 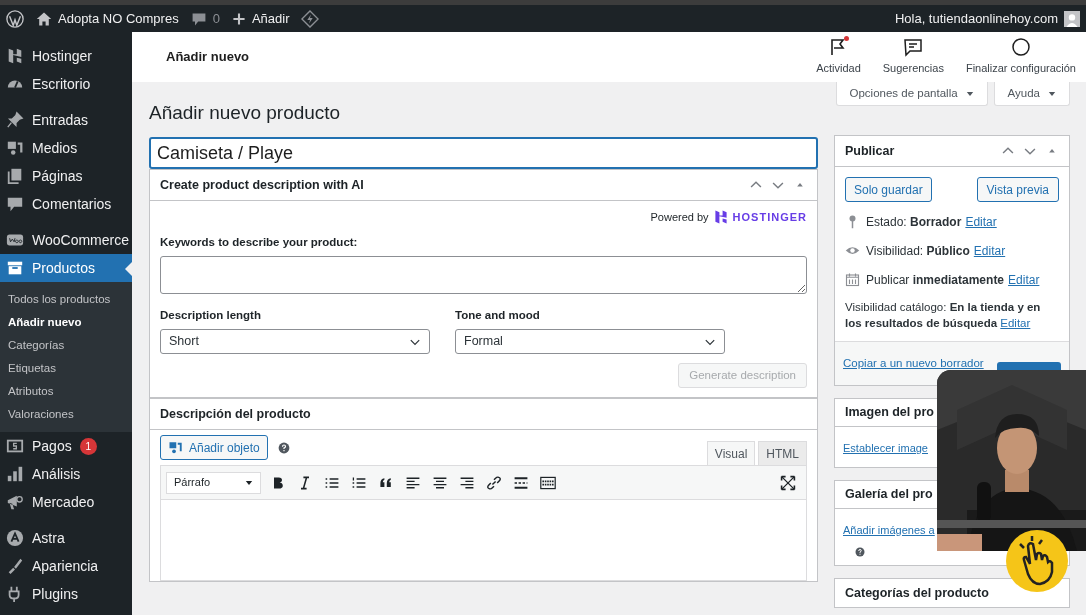 I want to click on keywords-field, so click(x=483, y=274).